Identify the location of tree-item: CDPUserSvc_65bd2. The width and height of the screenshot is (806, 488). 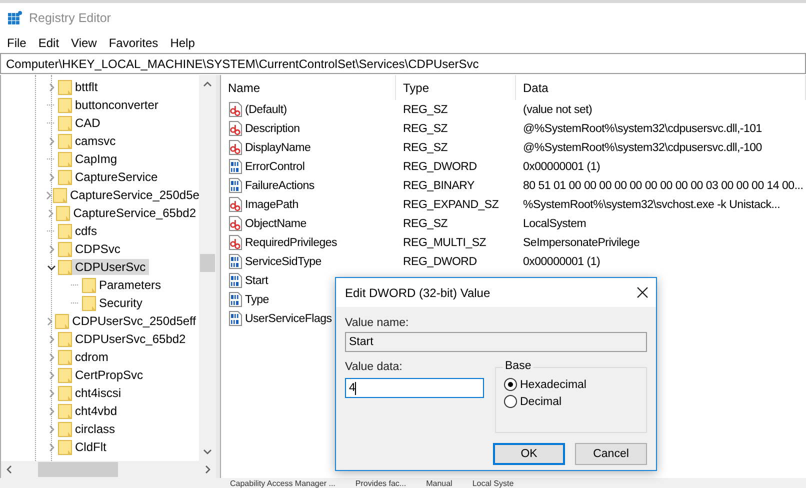
(130, 339).